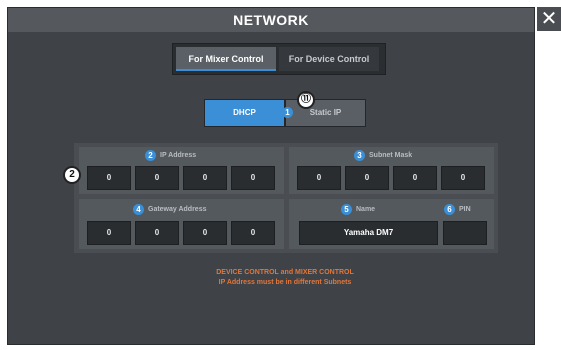  What do you see at coordinates (359, 155) in the screenshot?
I see `callout-badge-3: 3` at bounding box center [359, 155].